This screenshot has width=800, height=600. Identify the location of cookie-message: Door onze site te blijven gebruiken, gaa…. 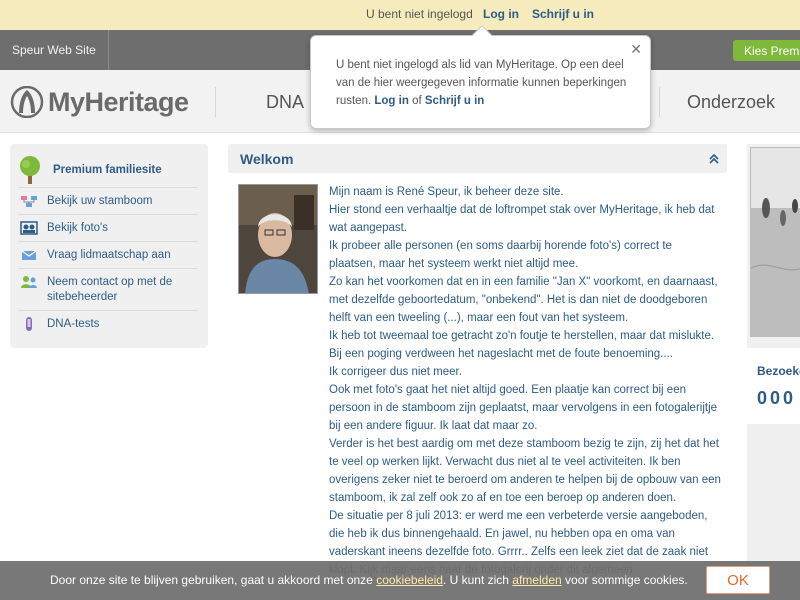
(369, 580).